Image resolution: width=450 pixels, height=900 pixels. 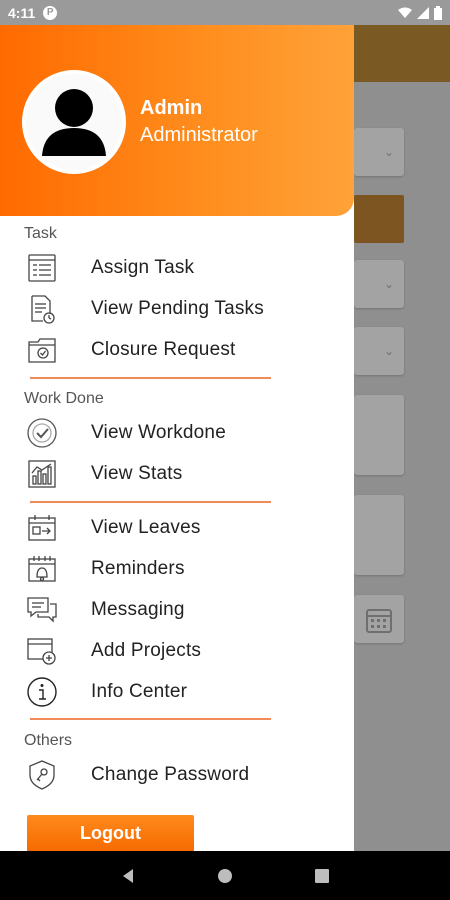 I want to click on recents-icon, so click(x=322, y=876).